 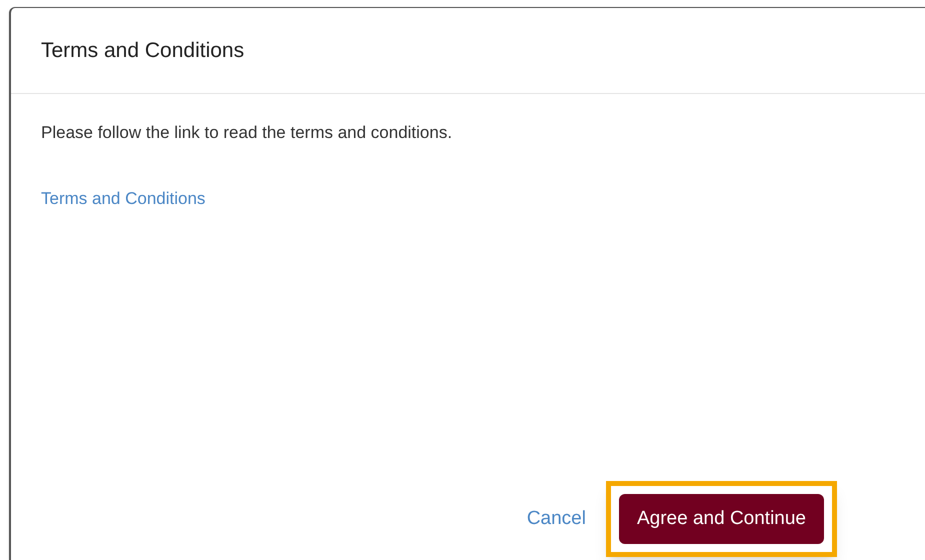 What do you see at coordinates (721, 519) in the screenshot?
I see `agree-button: Agree and Continue` at bounding box center [721, 519].